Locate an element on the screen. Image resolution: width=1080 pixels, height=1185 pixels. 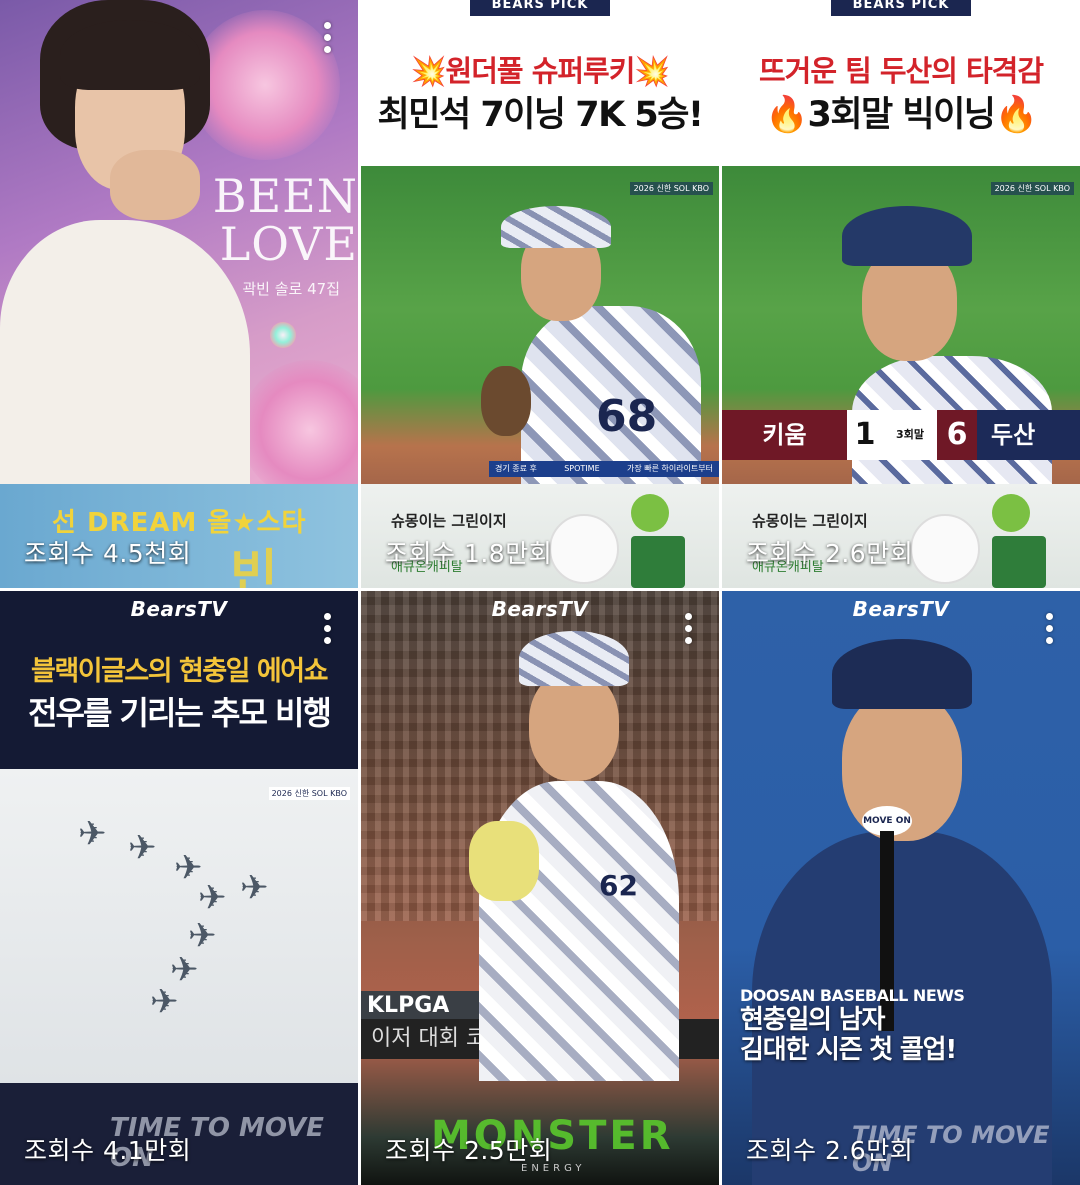
thumbnail-header: BEARS PICK 💥원더풀 슈퍼루키💥 최민석 7이닝 7K 5승! is located at coordinates (540, 83).